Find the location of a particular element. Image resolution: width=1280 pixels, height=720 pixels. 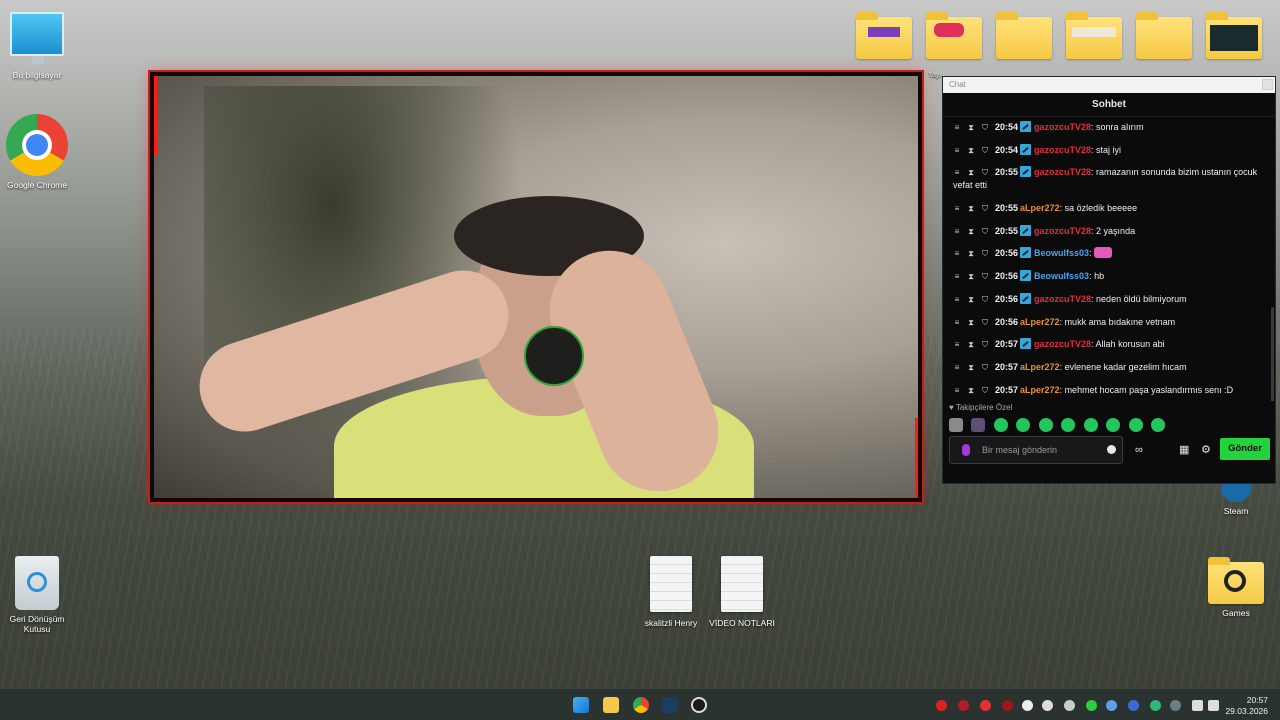

scrollbar is located at coordinates (1272, 354).